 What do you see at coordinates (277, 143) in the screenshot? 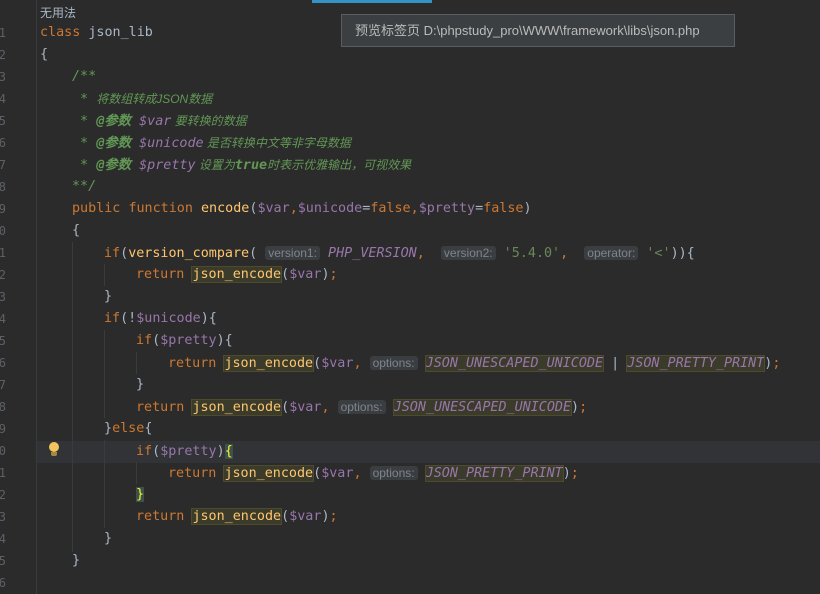
I see `comment-text: 是否转换中文等非字母数据` at bounding box center [277, 143].